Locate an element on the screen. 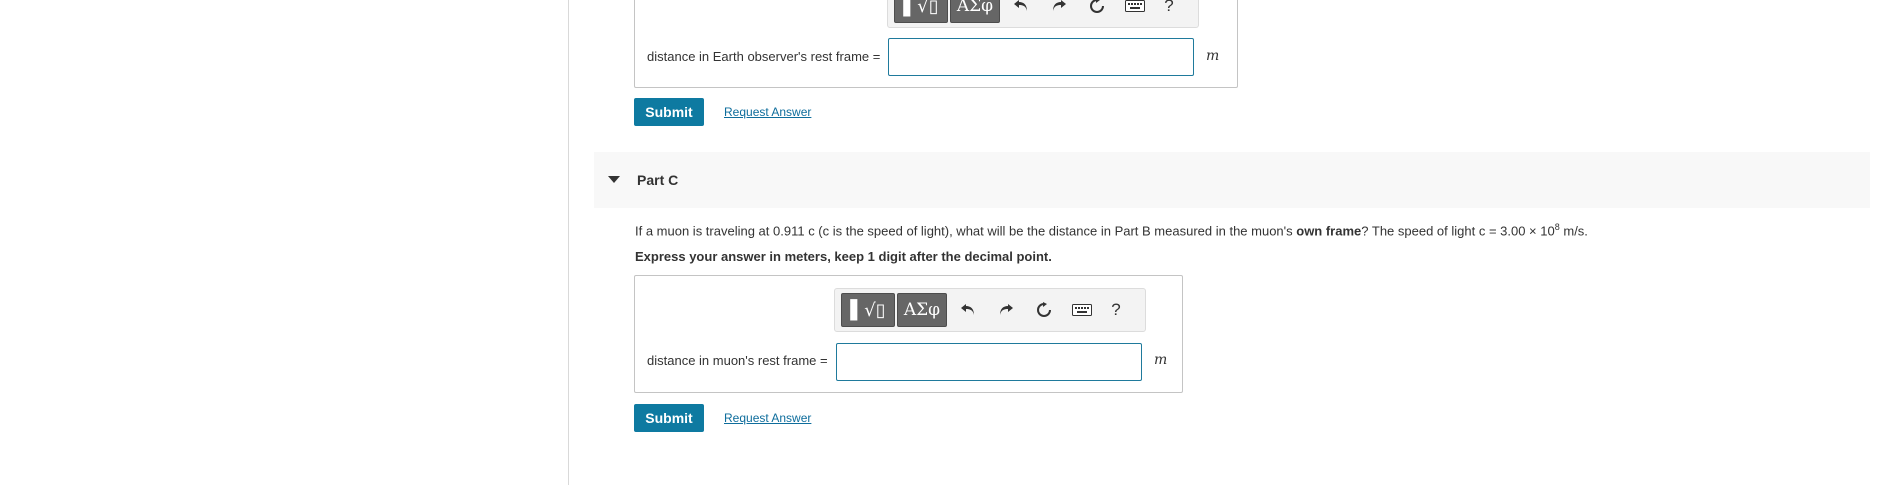  part-c-title: Part C is located at coordinates (658, 180).